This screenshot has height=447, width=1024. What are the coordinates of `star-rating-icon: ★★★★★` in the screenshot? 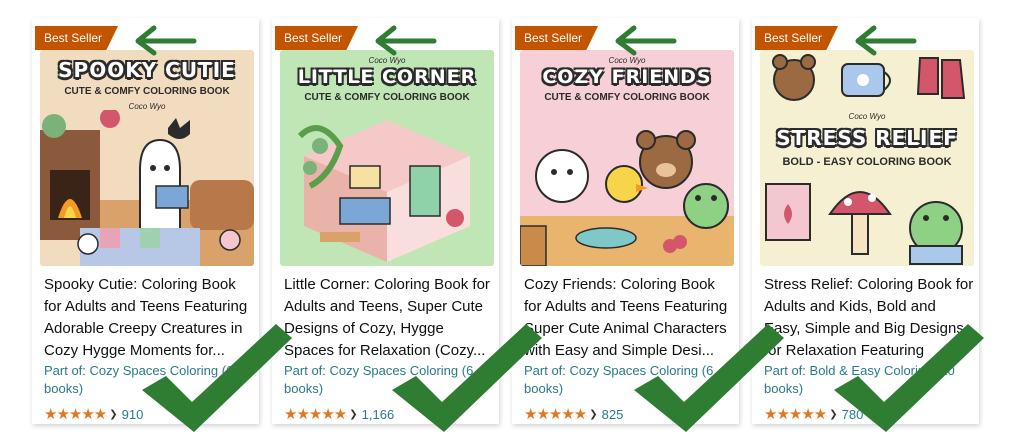 It's located at (75, 414).